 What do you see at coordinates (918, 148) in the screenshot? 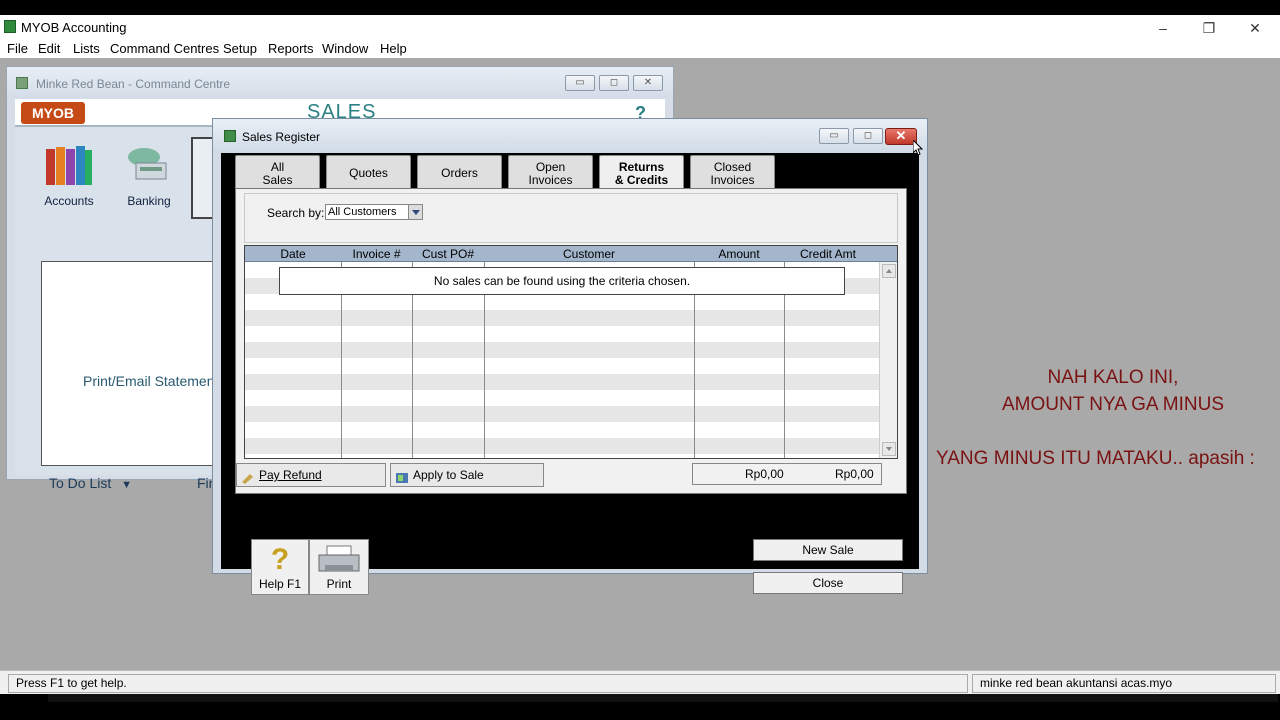
I see `mouse-cursor-icon` at bounding box center [918, 148].